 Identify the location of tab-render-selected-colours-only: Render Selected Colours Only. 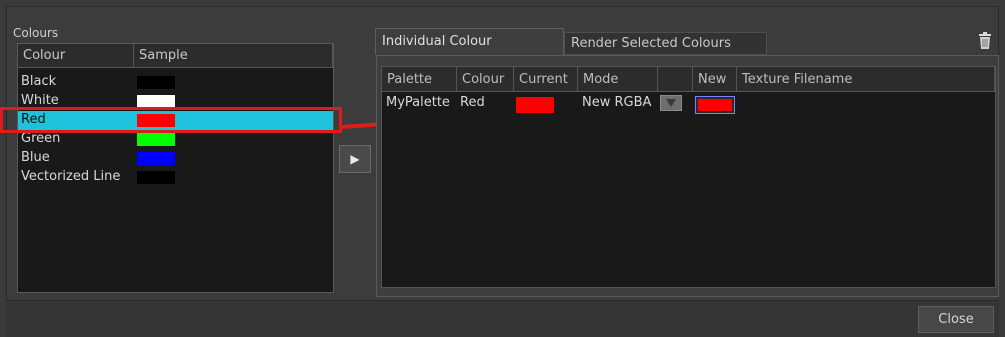
(665, 52).